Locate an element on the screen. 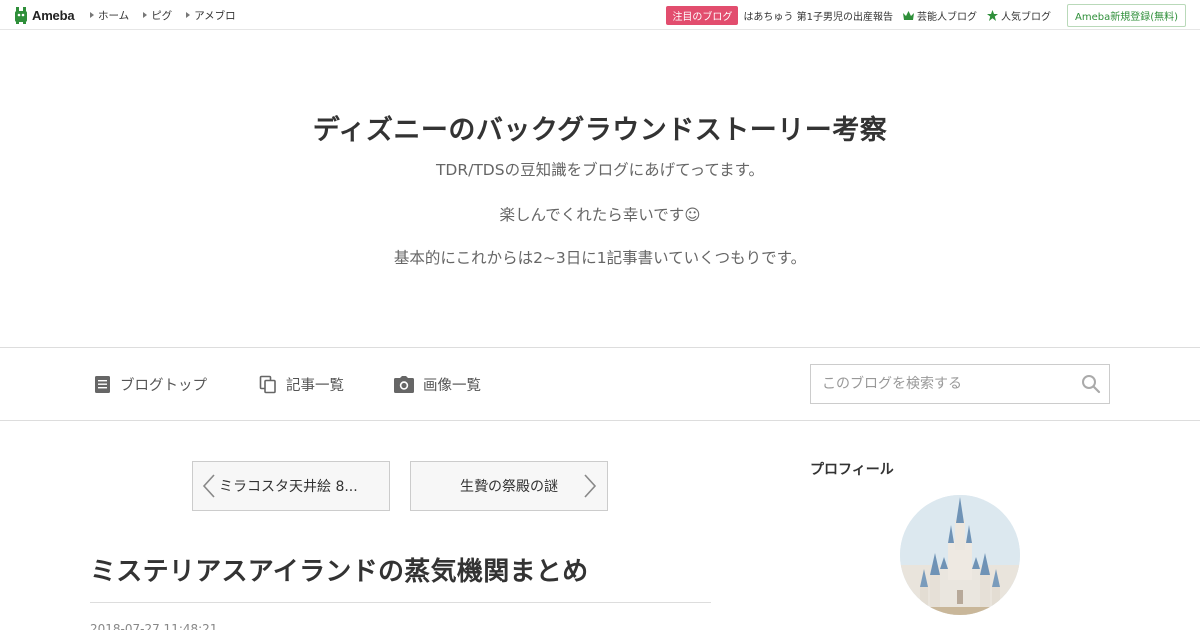  chevron-right-icon is located at coordinates (590, 486).